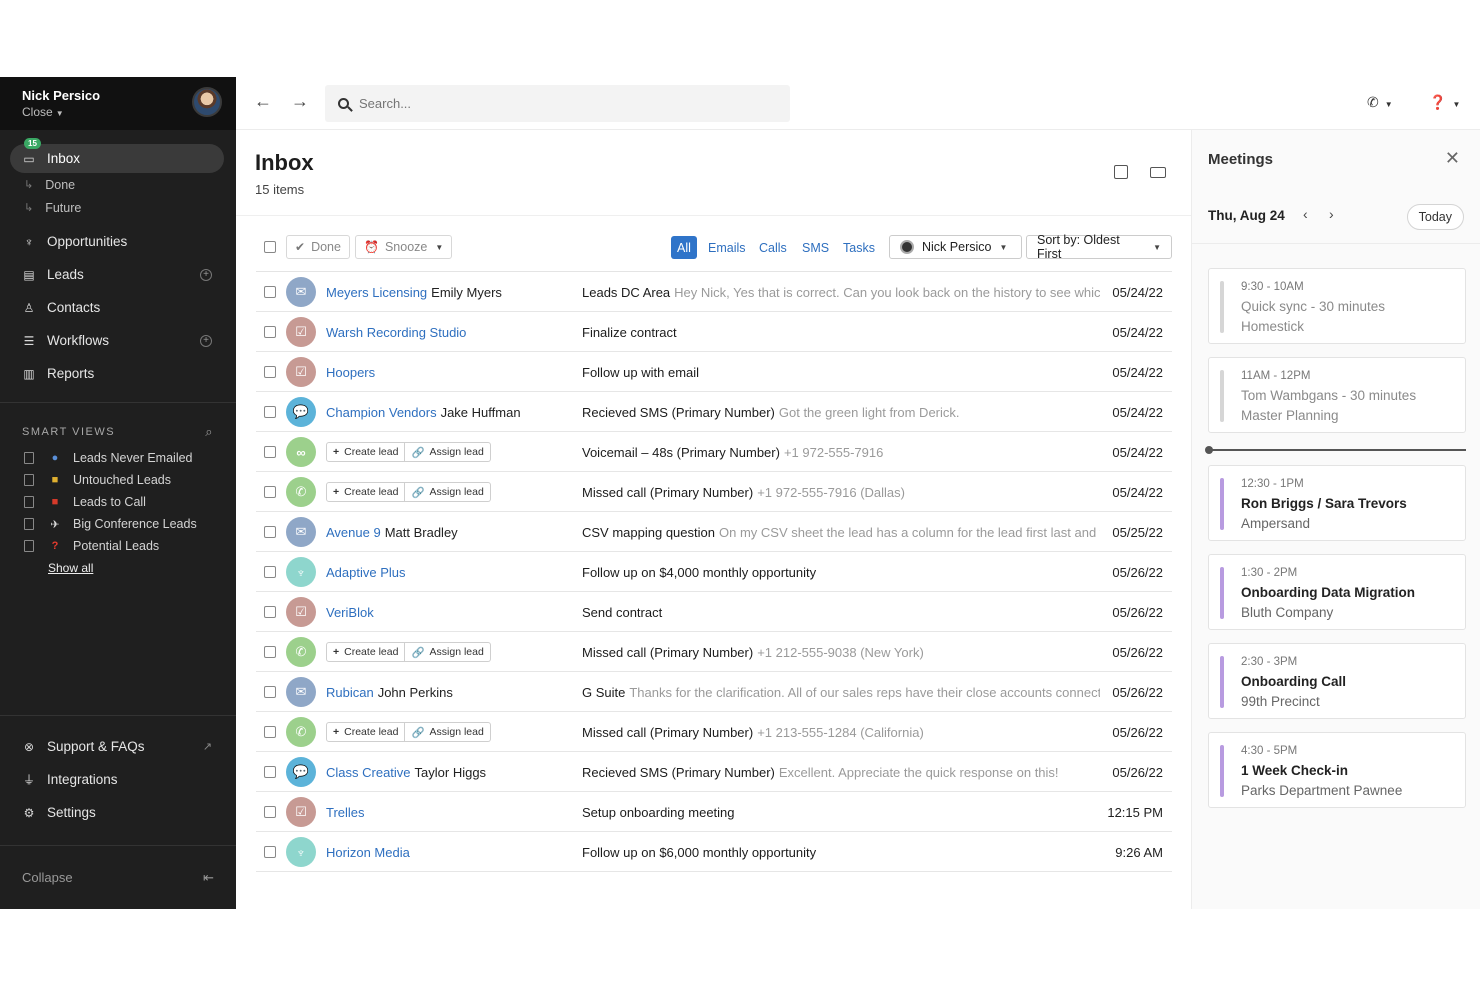 Image resolution: width=1480 pixels, height=987 pixels. I want to click on forward-arrow-icon: →, so click(300, 101).